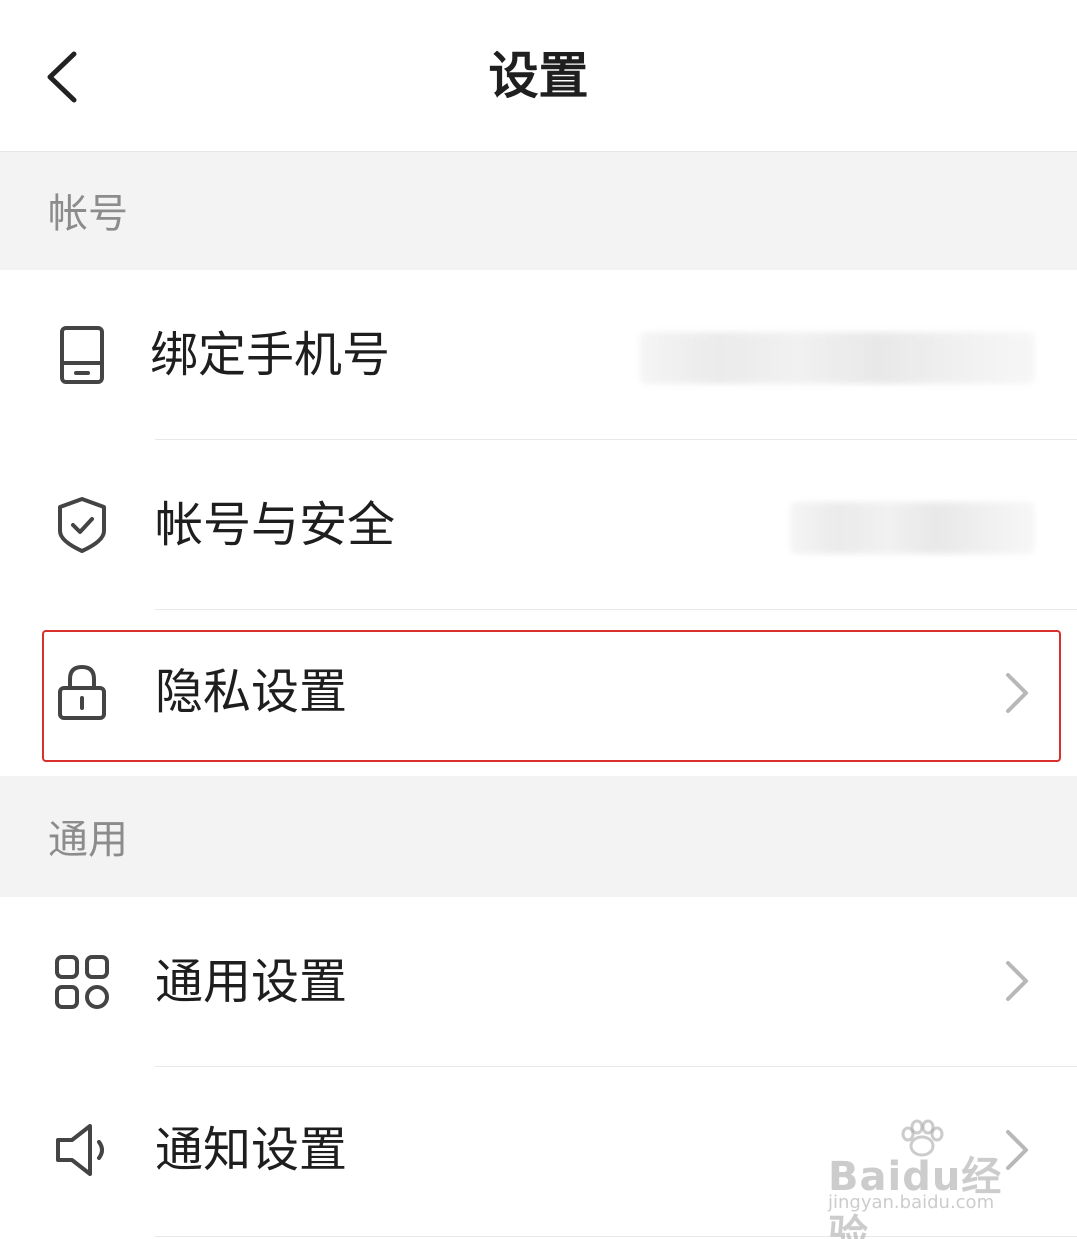  Describe the element at coordinates (538, 836) in the screenshot. I see `section-header-general: 通用` at that location.